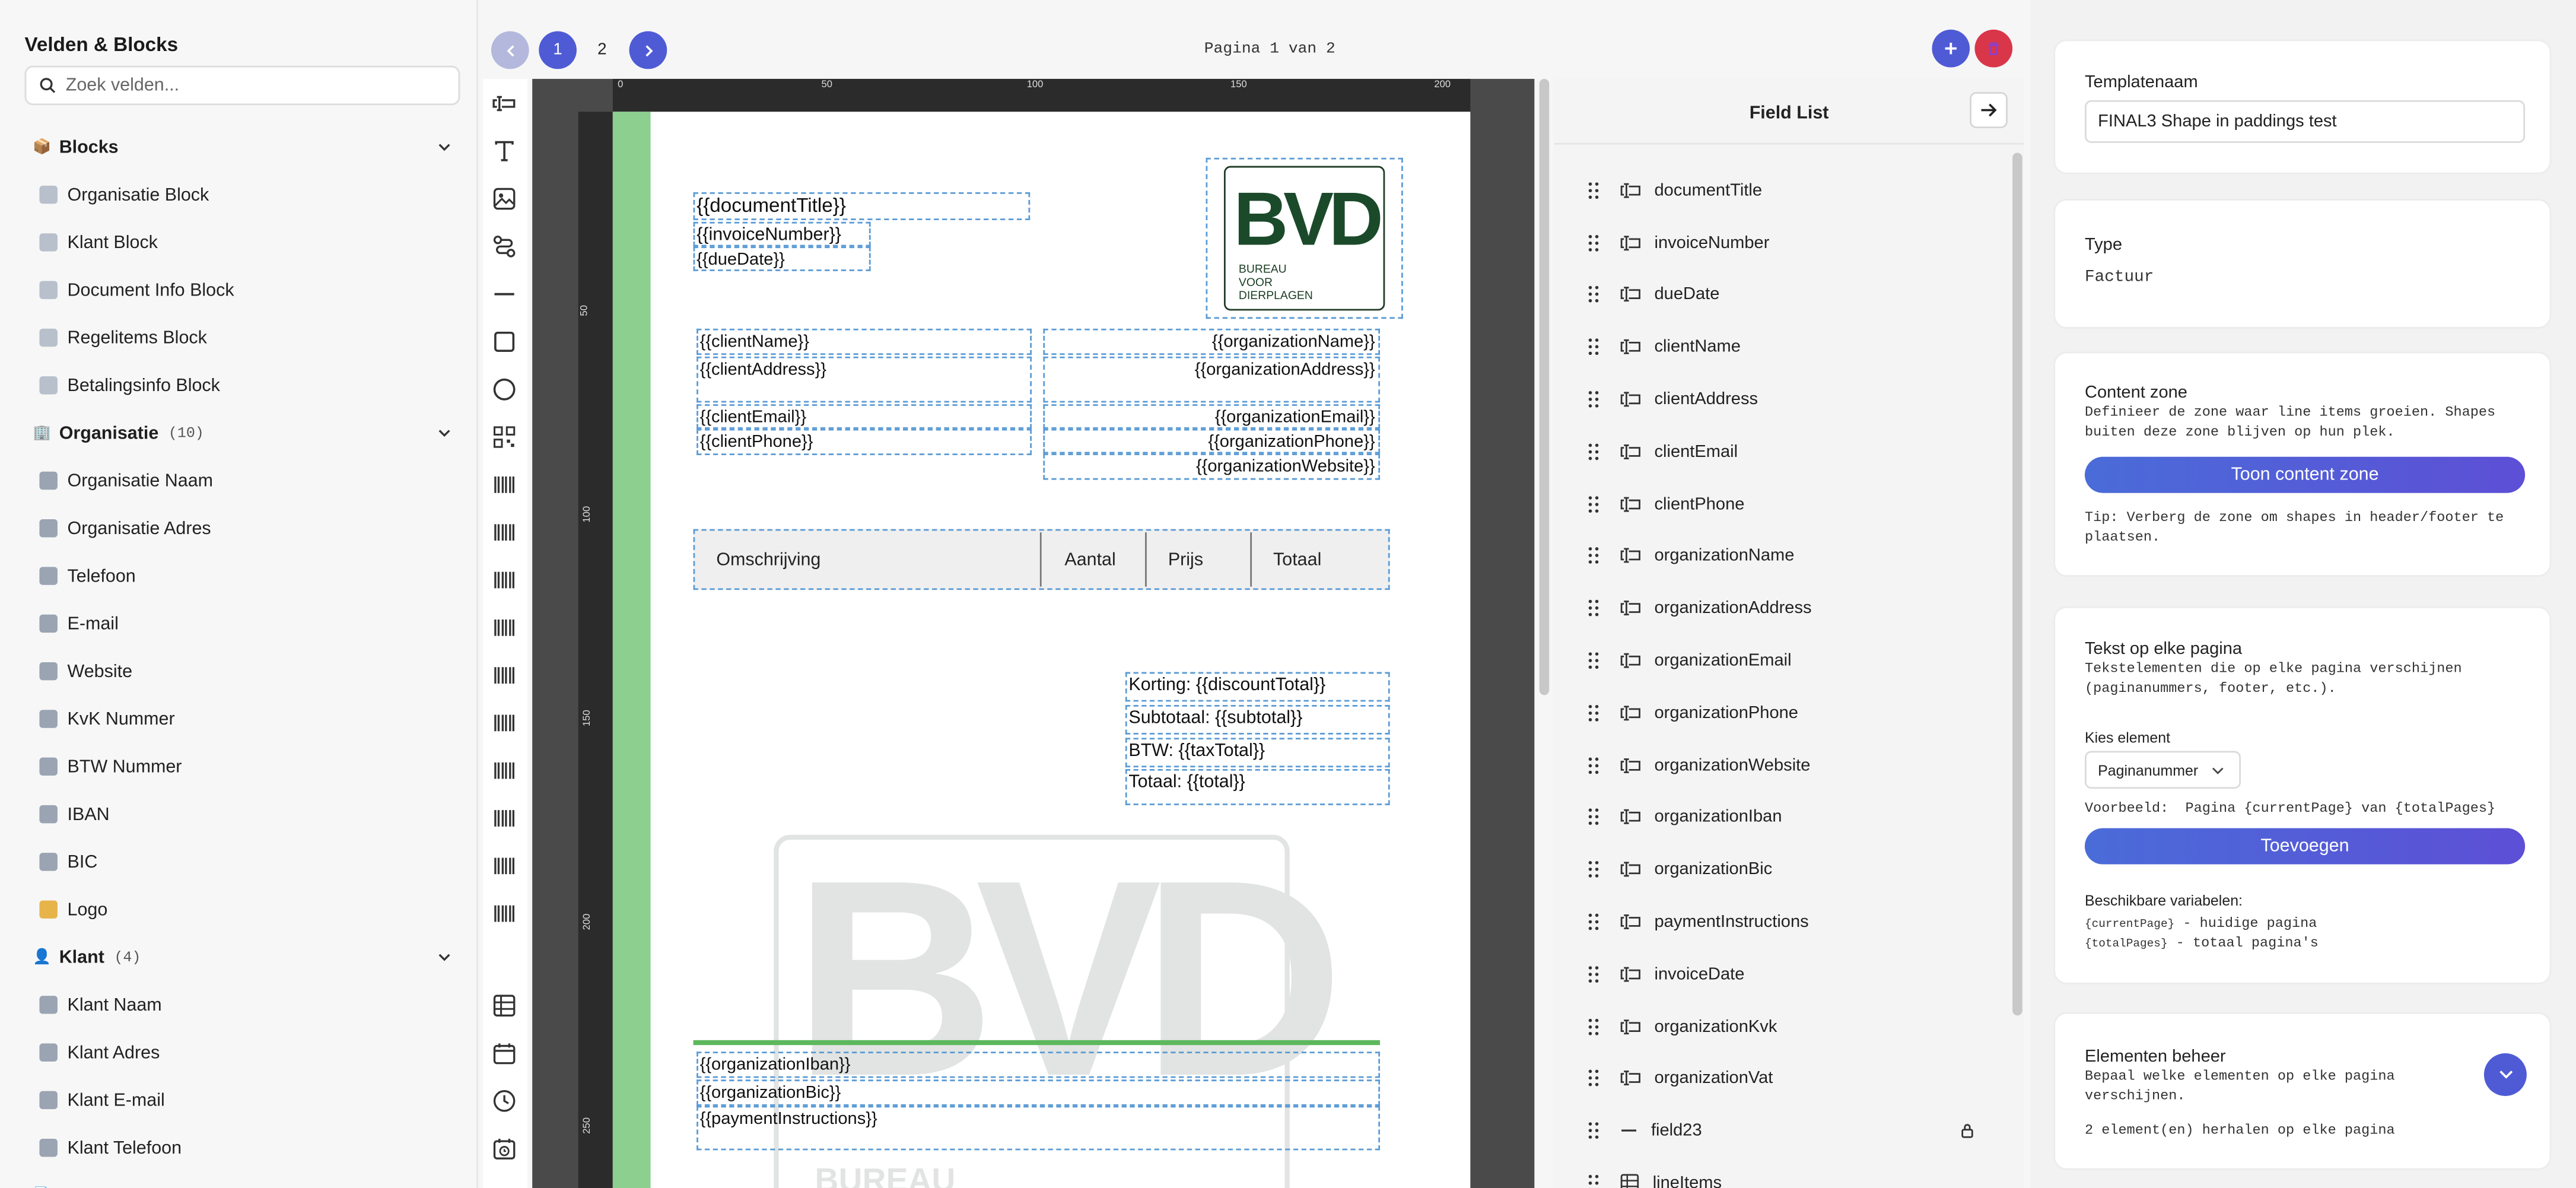 This screenshot has width=2576, height=1188. Describe the element at coordinates (1212, 466) in the screenshot. I see `field-organization-website: {{organizationWebsite}}` at that location.